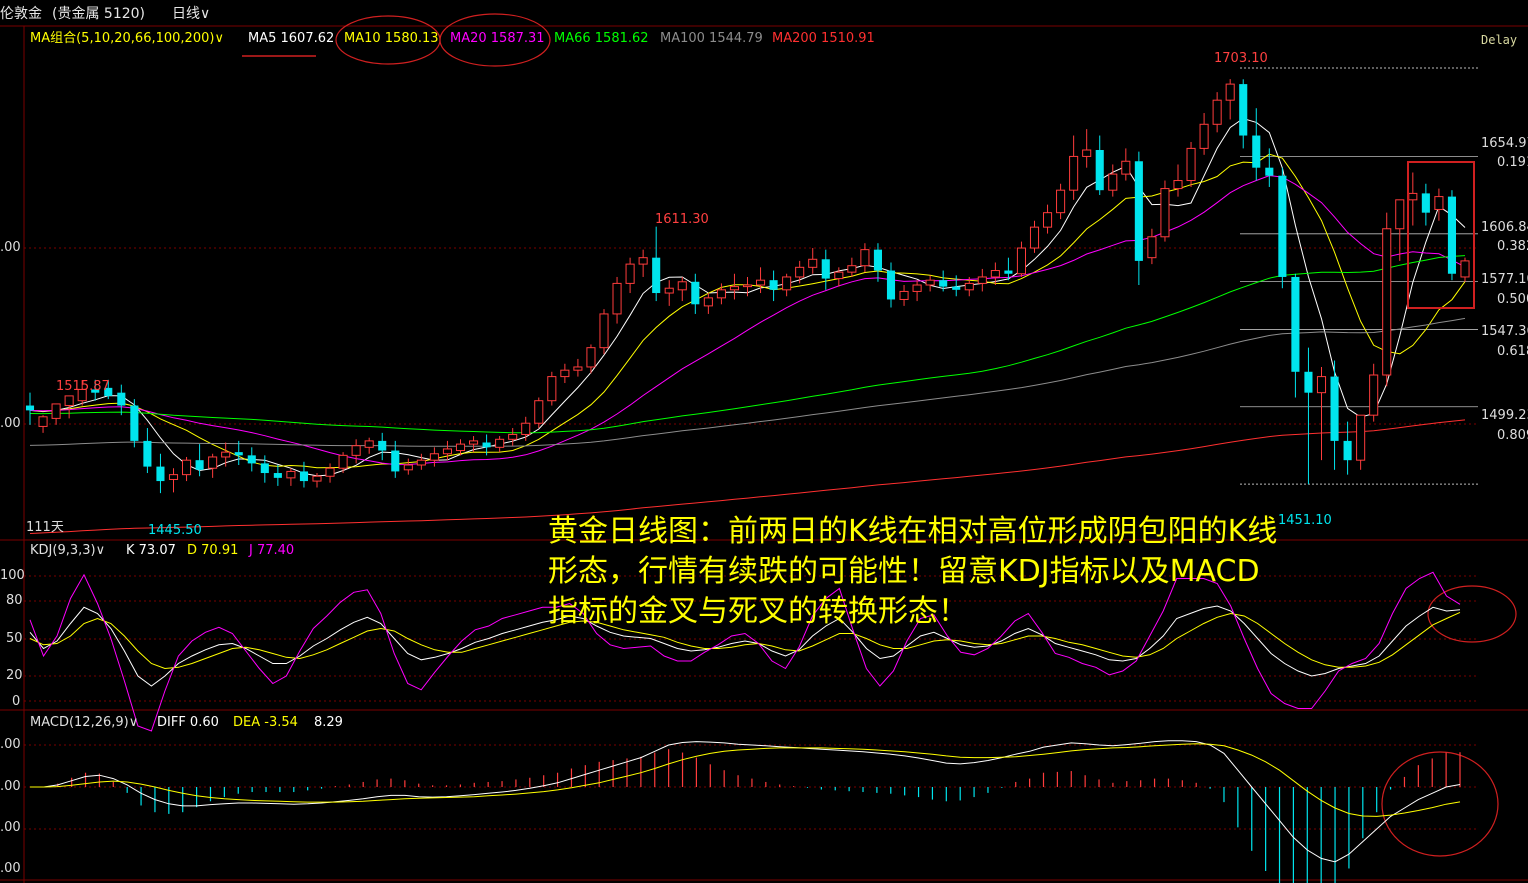  I want to click on highlight-box, so click(1441, 235).